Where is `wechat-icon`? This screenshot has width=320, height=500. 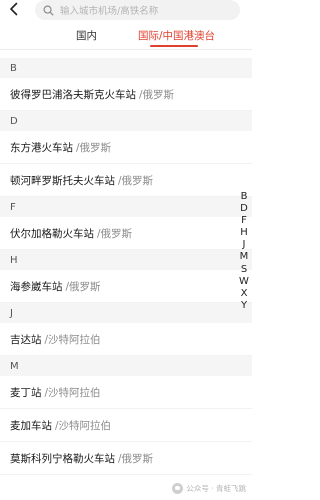 wechat-icon is located at coordinates (178, 488).